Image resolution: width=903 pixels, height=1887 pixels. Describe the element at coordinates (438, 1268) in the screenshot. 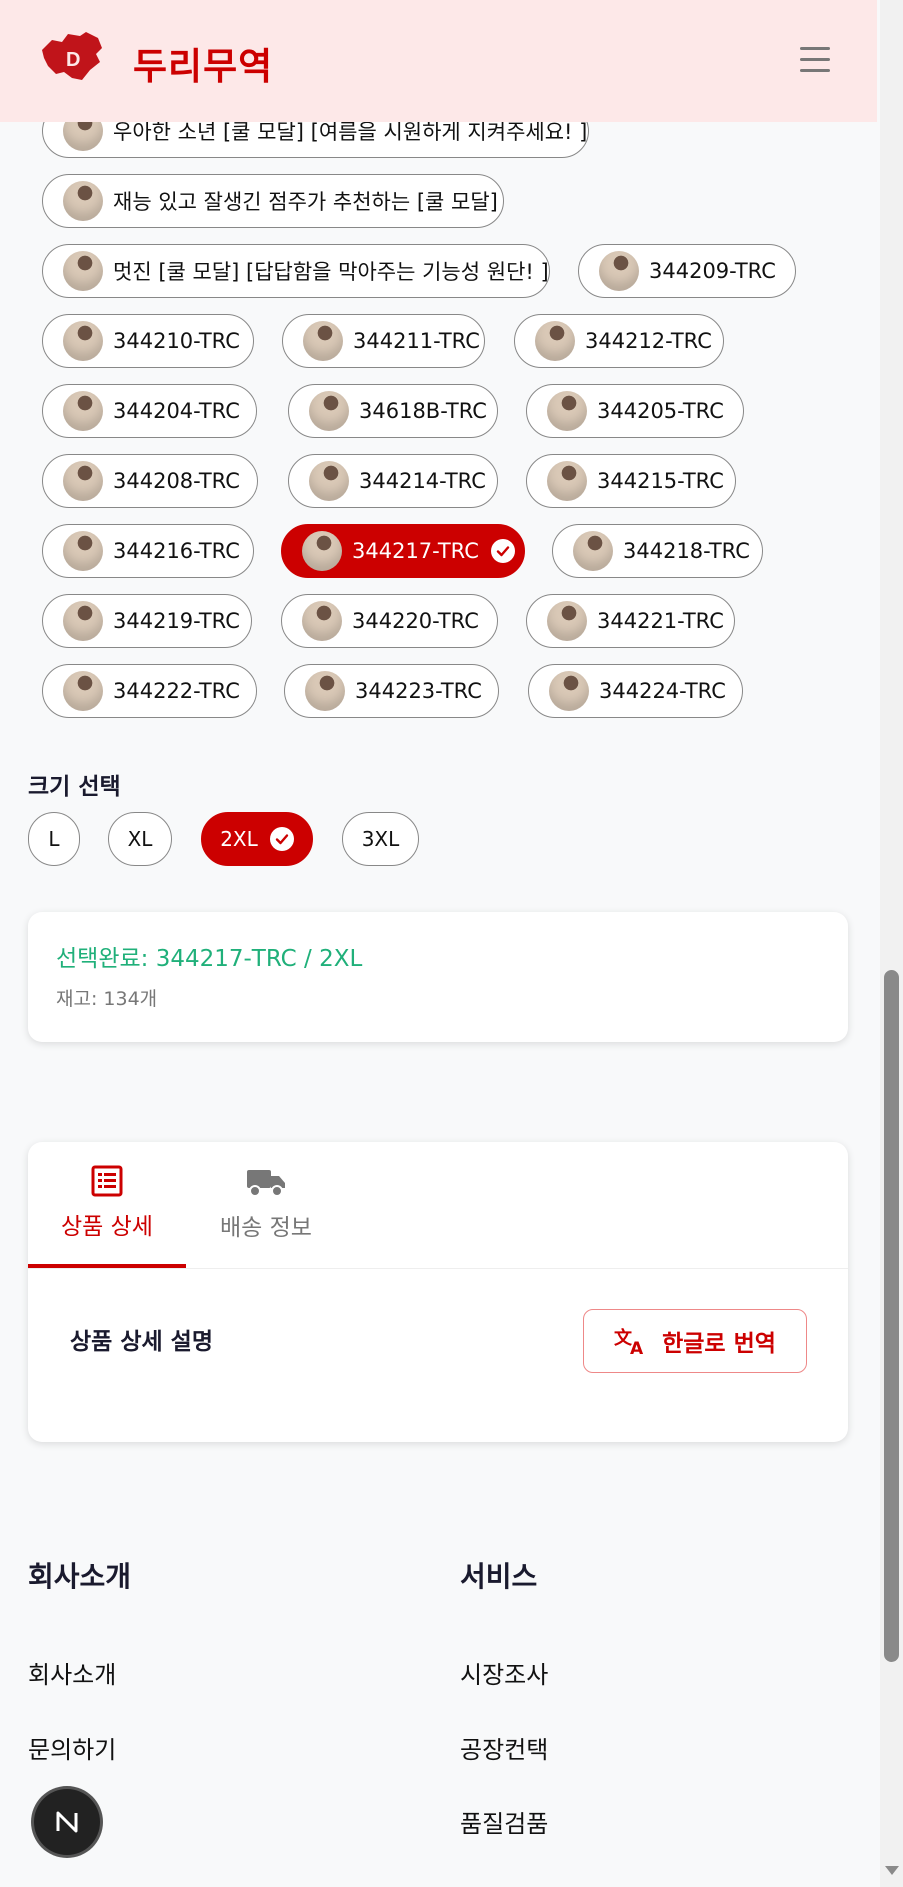

I see `tab-divider` at that location.